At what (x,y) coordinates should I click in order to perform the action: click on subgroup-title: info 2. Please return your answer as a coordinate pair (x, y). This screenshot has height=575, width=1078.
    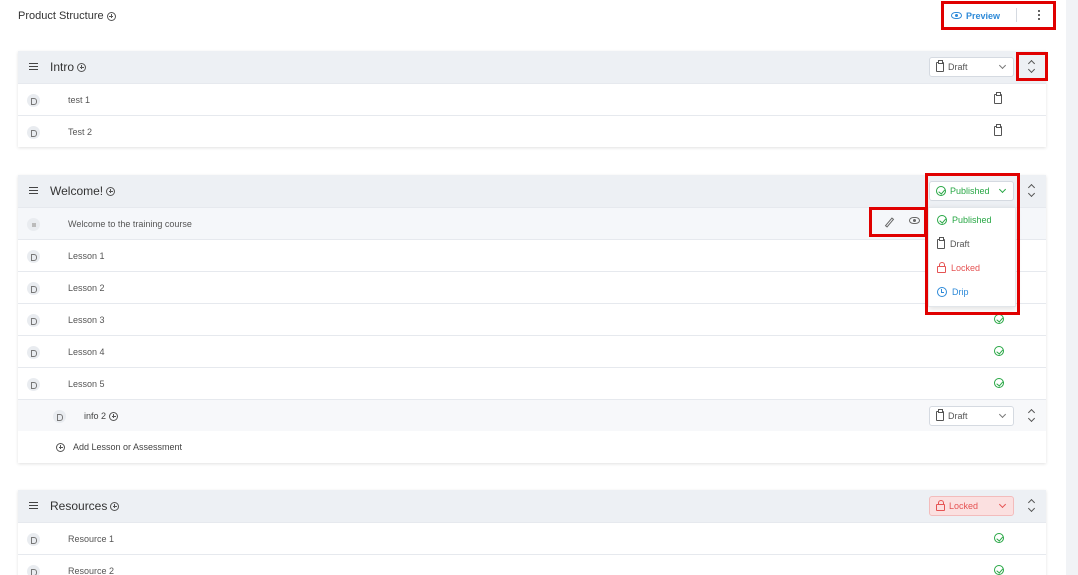
    Looking at the image, I should click on (101, 416).